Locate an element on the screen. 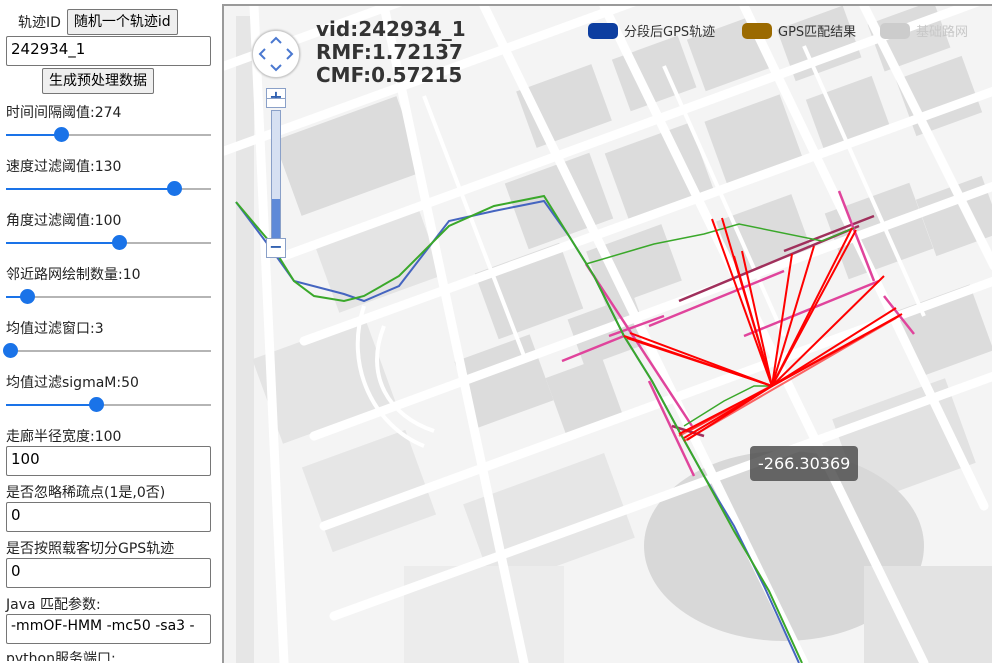 This screenshot has width=992, height=663. ignore-sparse-label: 是否忽略稀疏点(1是,0否) is located at coordinates (86, 493).